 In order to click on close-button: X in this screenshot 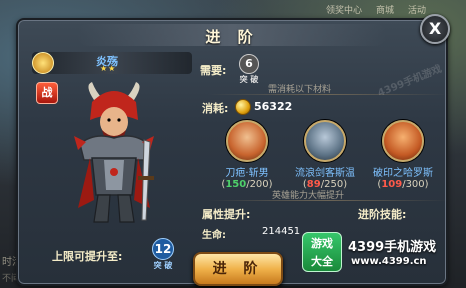, I will do `click(435, 29)`.